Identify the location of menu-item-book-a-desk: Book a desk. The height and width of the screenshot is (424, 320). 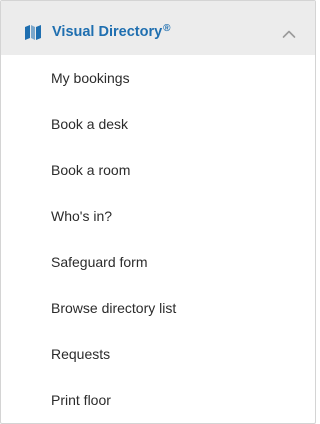
(158, 124).